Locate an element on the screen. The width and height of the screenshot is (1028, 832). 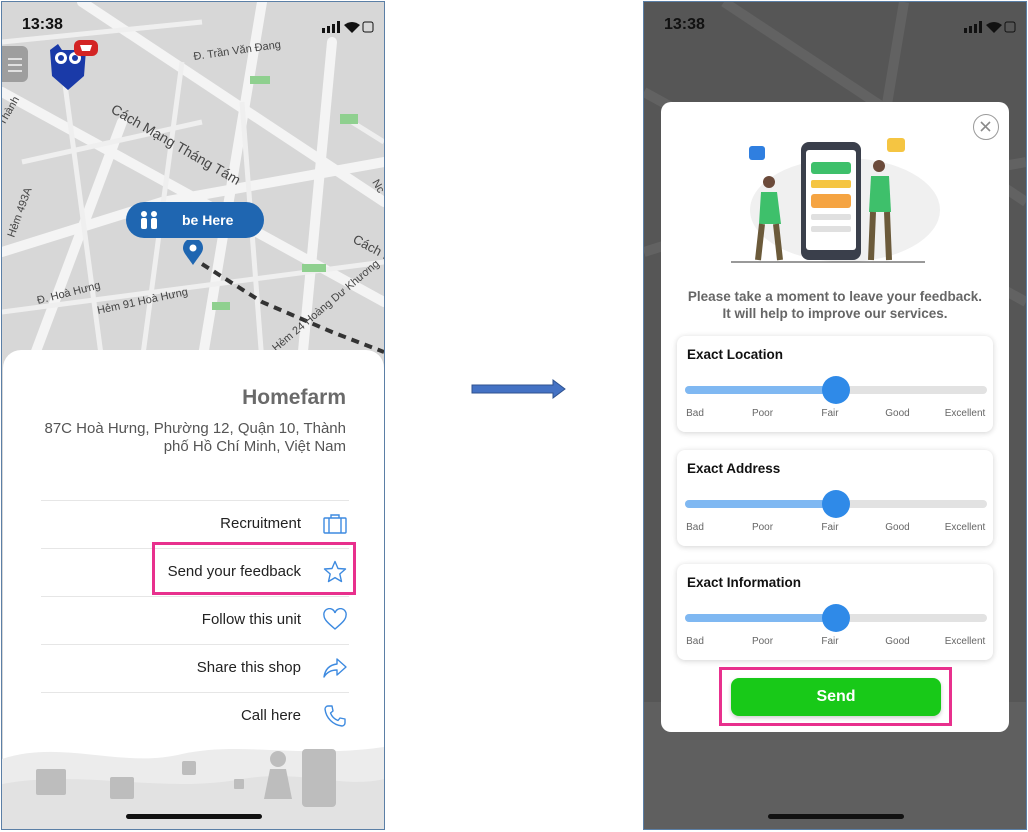
location-pin-icon is located at coordinates (193, 253).